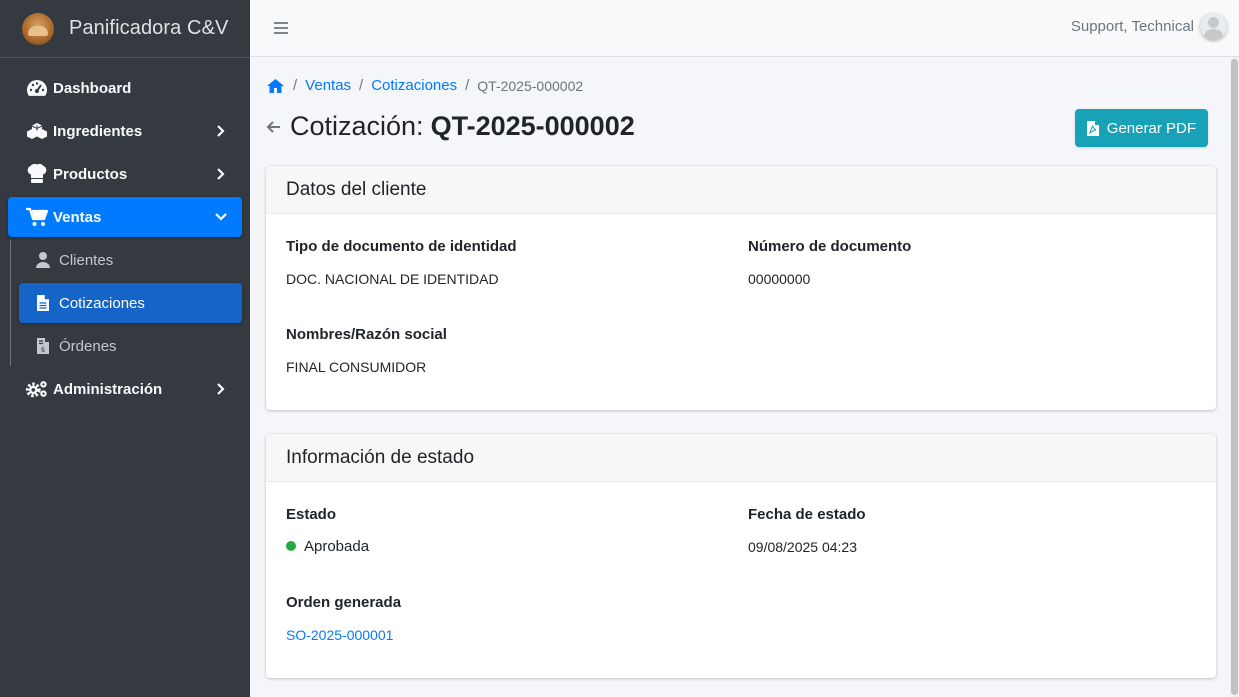  Describe the element at coordinates (37, 88) in the screenshot. I see `dashboard-icon` at that location.